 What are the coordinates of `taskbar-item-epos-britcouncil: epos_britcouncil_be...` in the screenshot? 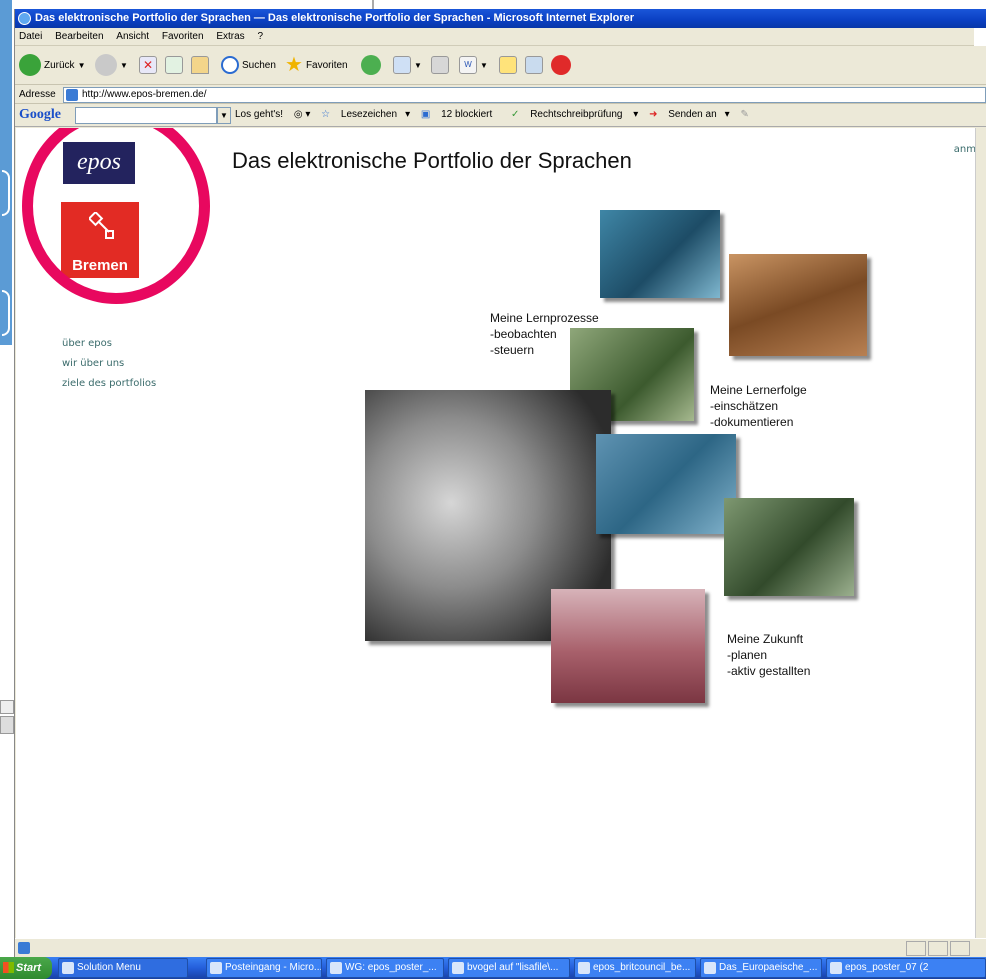 It's located at (635, 968).